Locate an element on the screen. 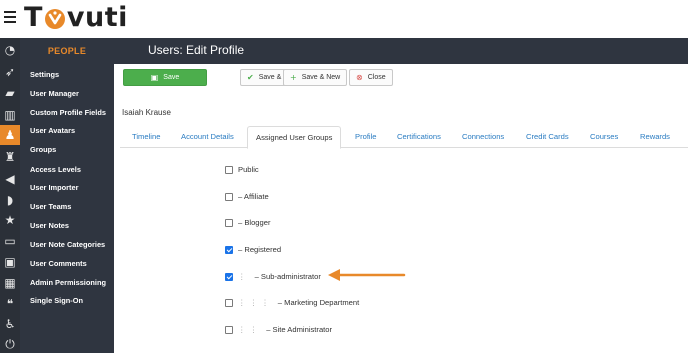  sidebar-item-user-notes: User Notes is located at coordinates (49, 225).